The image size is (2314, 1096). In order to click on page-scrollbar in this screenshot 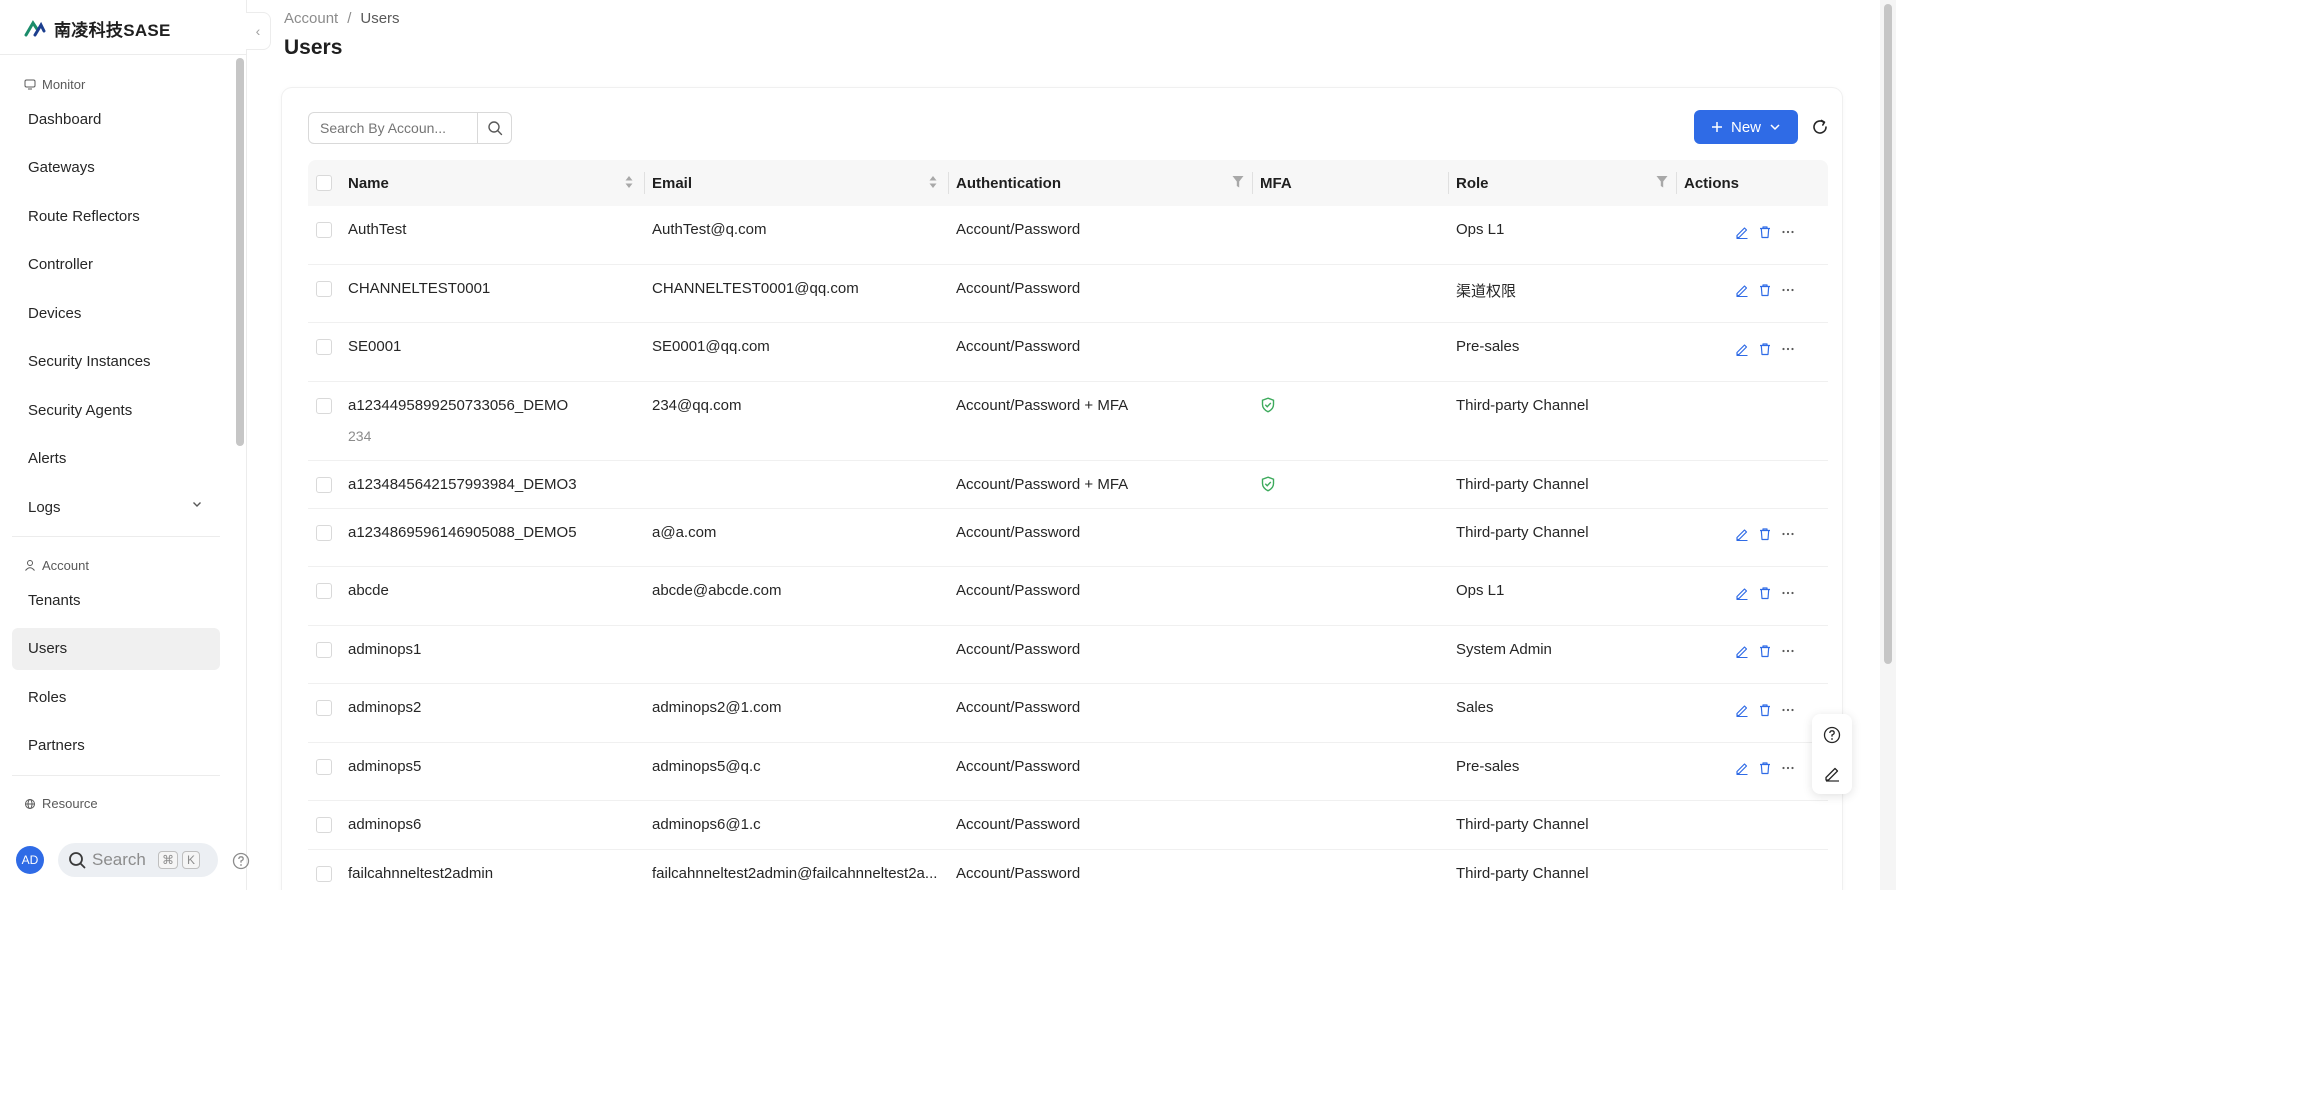, I will do `click(1888, 445)`.